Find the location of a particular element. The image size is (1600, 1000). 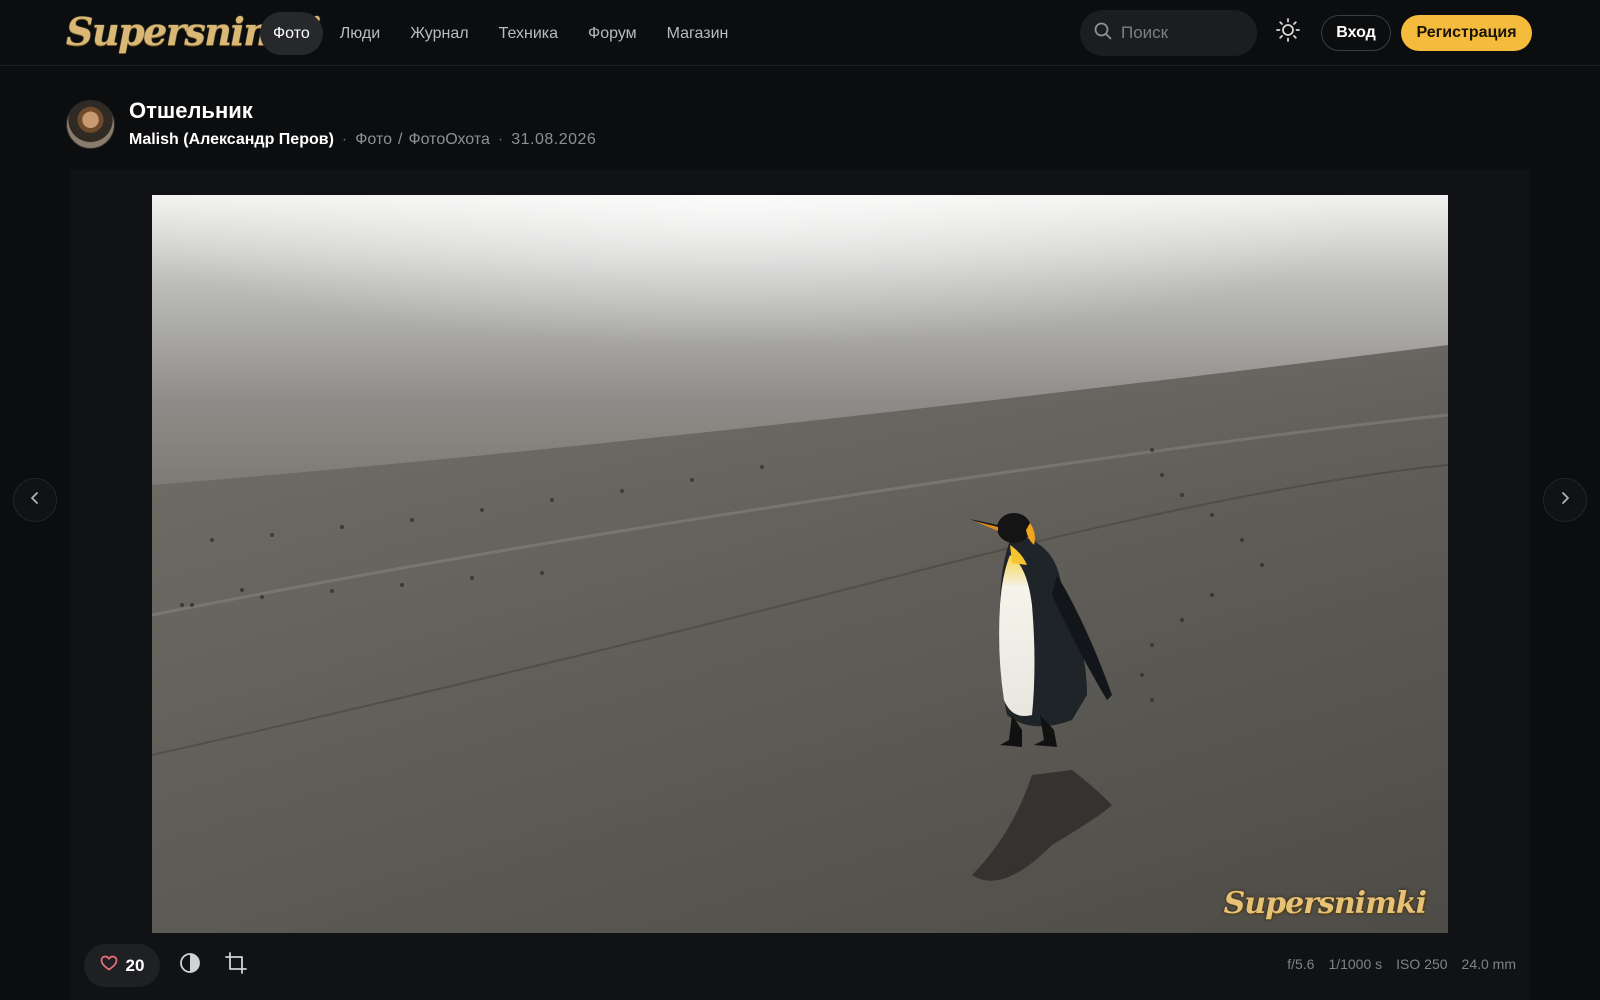

photo-date: 31.08.2026 is located at coordinates (554, 139).